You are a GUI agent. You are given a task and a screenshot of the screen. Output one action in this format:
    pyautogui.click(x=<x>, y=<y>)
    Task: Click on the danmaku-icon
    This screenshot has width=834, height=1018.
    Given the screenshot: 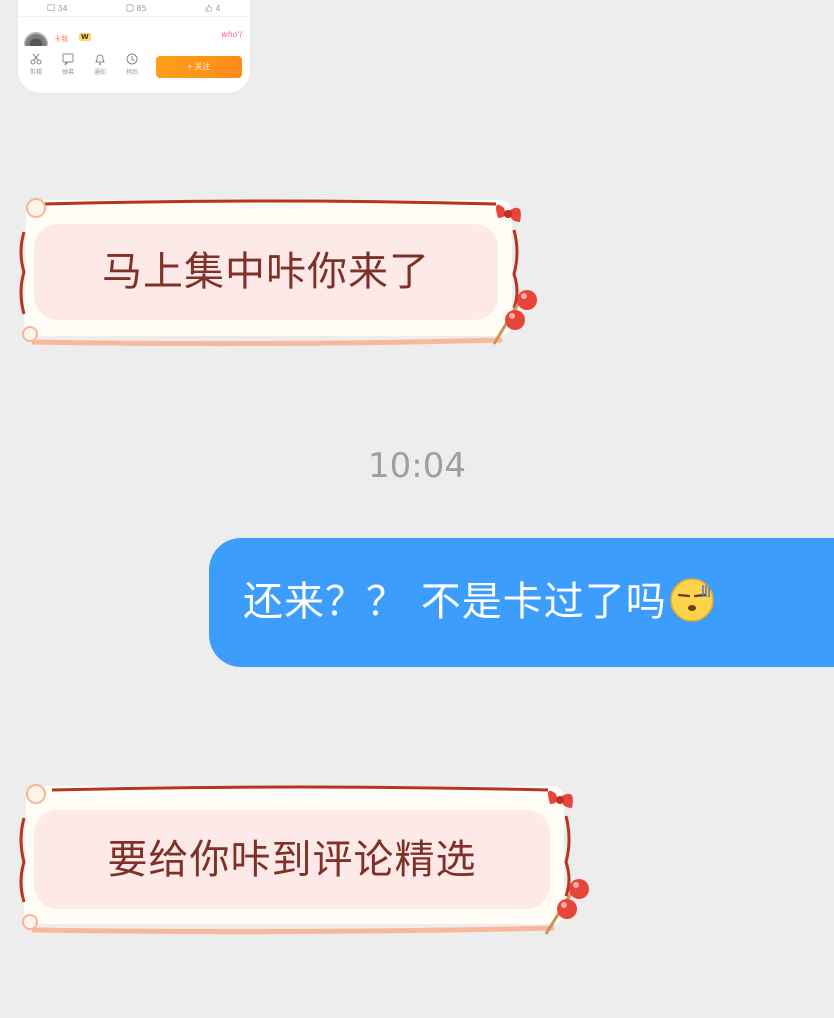 What is the action you would take?
    pyautogui.click(x=68, y=59)
    